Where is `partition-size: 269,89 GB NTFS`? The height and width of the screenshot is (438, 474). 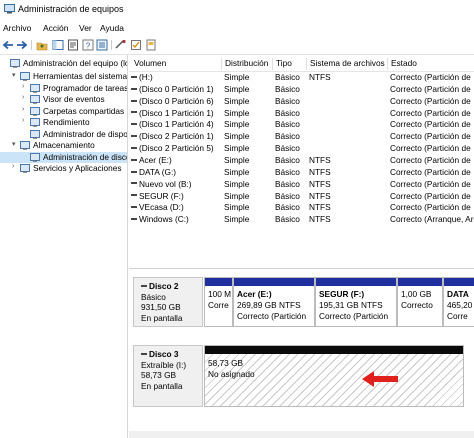
partition-size: 269,89 GB NTFS is located at coordinates (269, 305).